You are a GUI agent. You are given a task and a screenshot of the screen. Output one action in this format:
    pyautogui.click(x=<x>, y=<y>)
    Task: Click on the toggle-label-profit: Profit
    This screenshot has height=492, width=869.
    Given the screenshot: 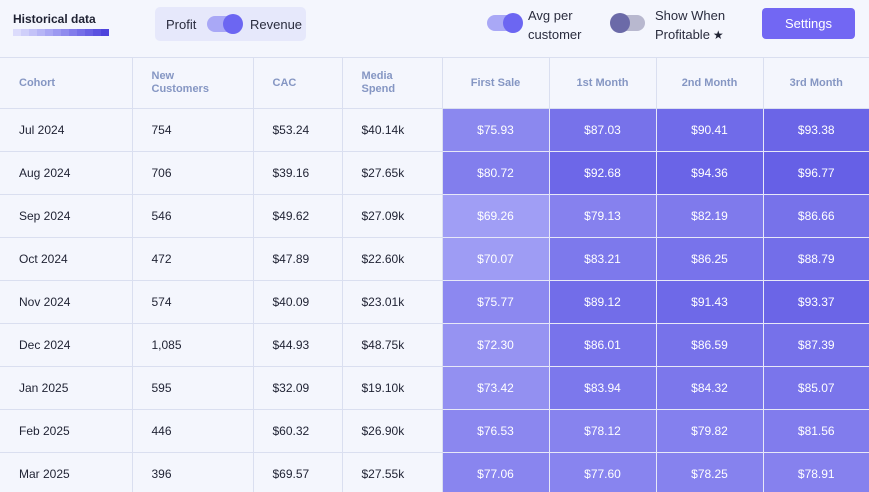 What is the action you would take?
    pyautogui.click(x=181, y=24)
    